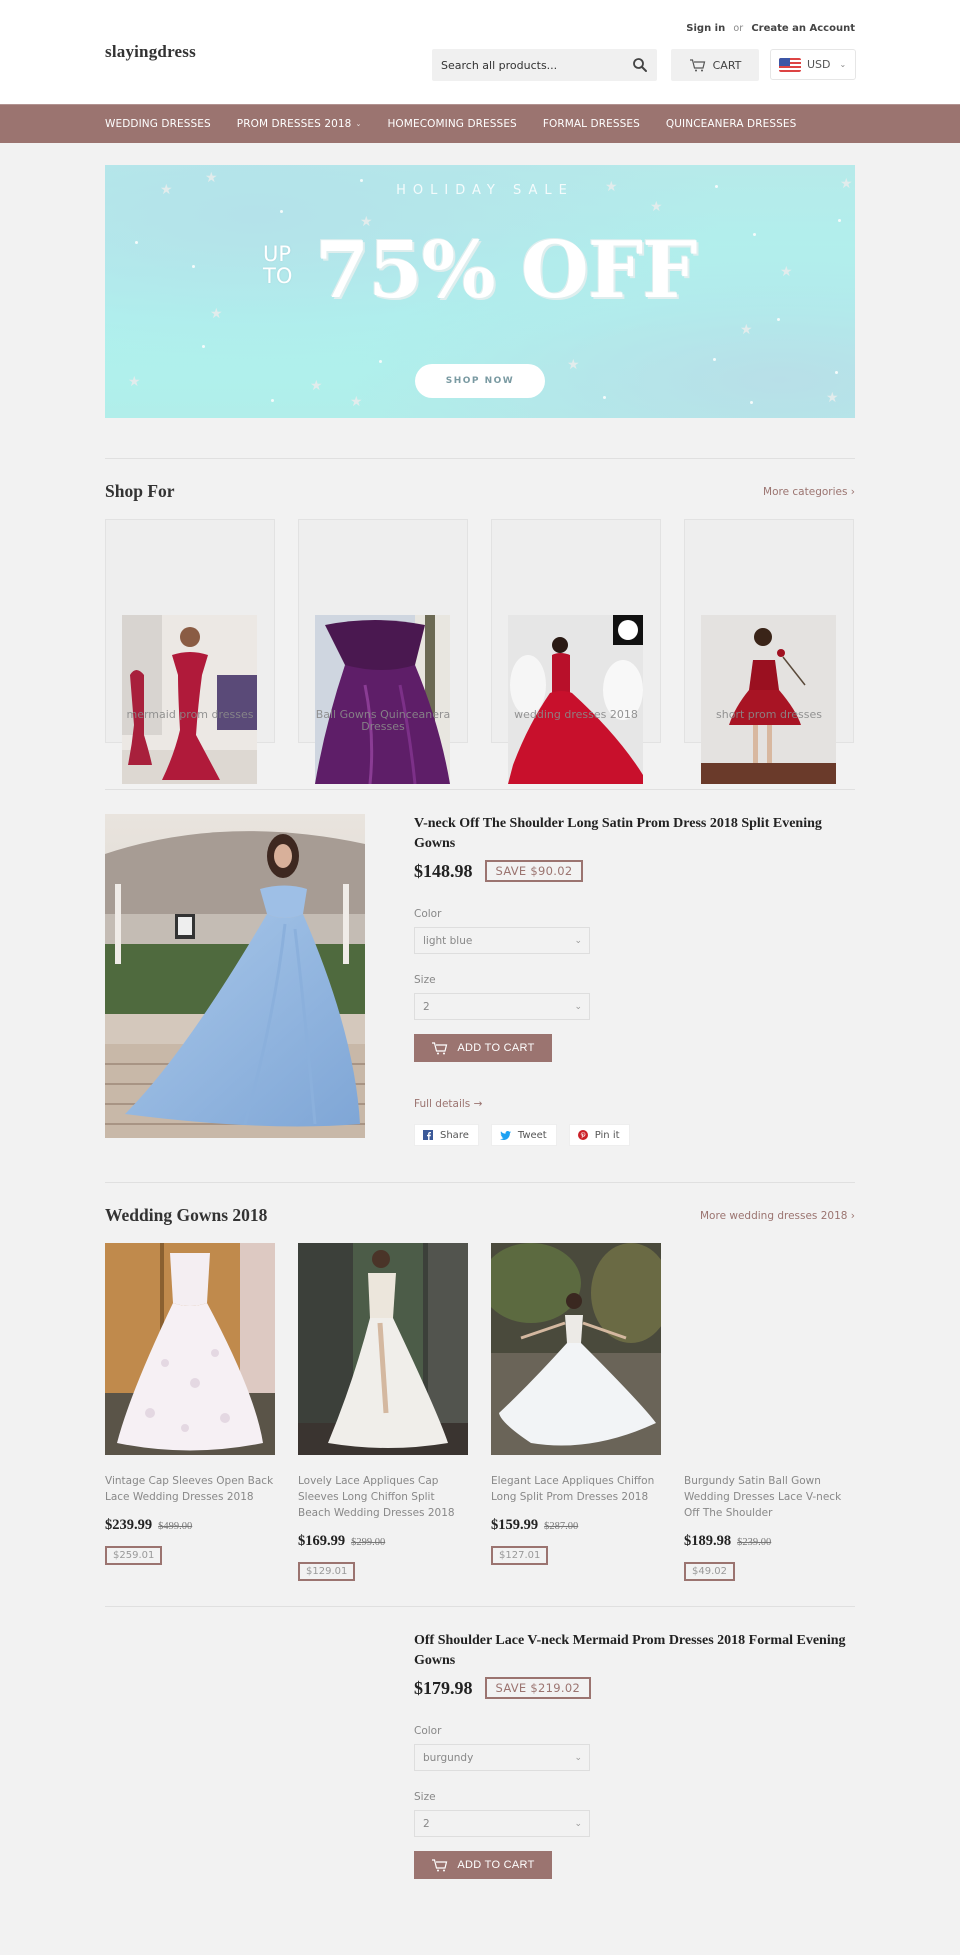 This screenshot has height=1955, width=960. Describe the element at coordinates (175, 1526) in the screenshot. I see `compare-price: $499.00` at that location.